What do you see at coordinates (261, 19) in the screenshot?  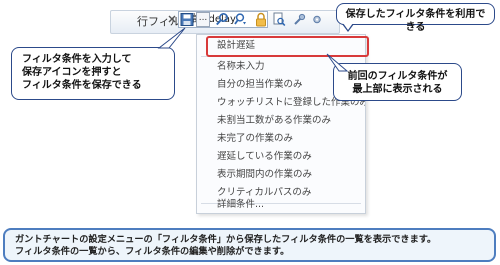 I see `lock-icon` at bounding box center [261, 19].